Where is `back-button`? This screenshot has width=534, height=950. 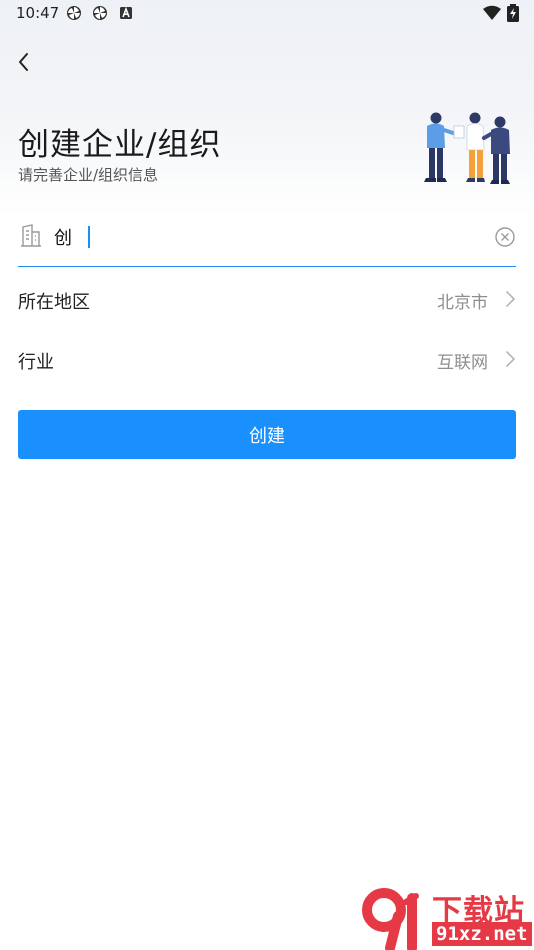
back-button is located at coordinates (26, 62).